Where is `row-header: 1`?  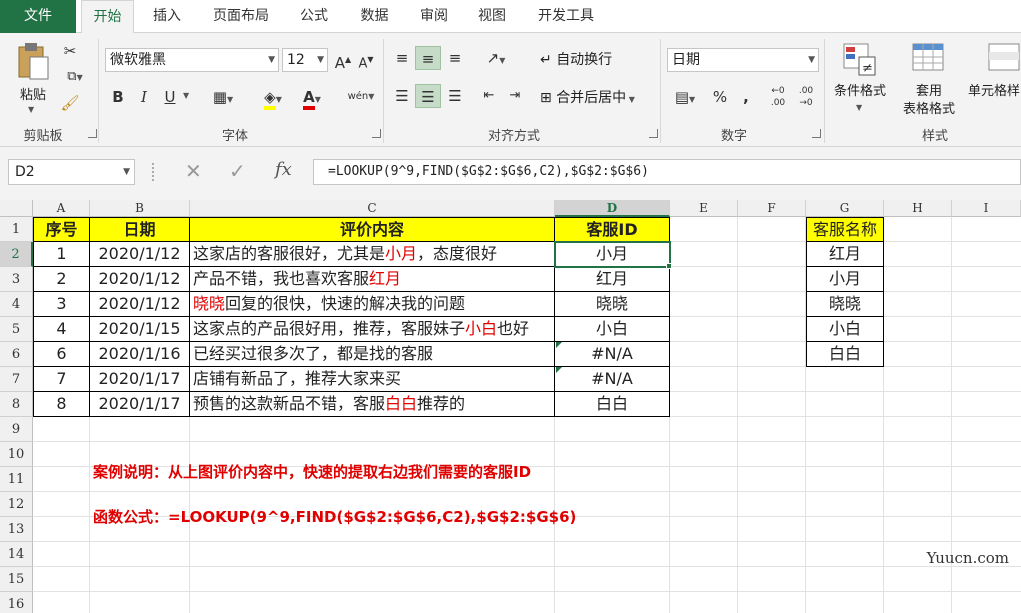
row-header: 1 is located at coordinates (16, 229).